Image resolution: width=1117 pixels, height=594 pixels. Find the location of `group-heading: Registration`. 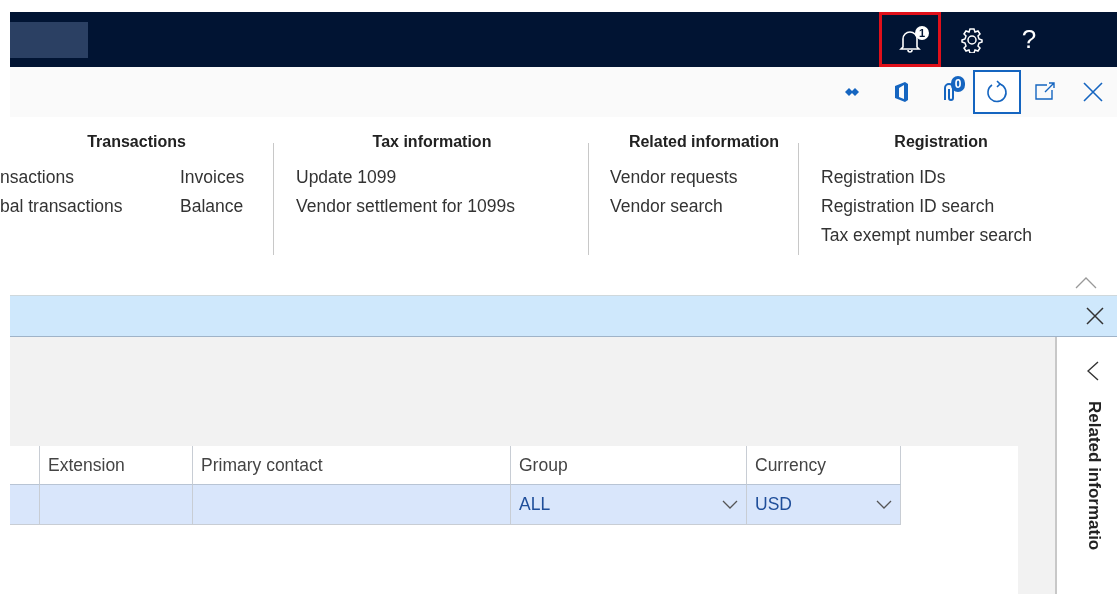

group-heading: Registration is located at coordinates (941, 142).